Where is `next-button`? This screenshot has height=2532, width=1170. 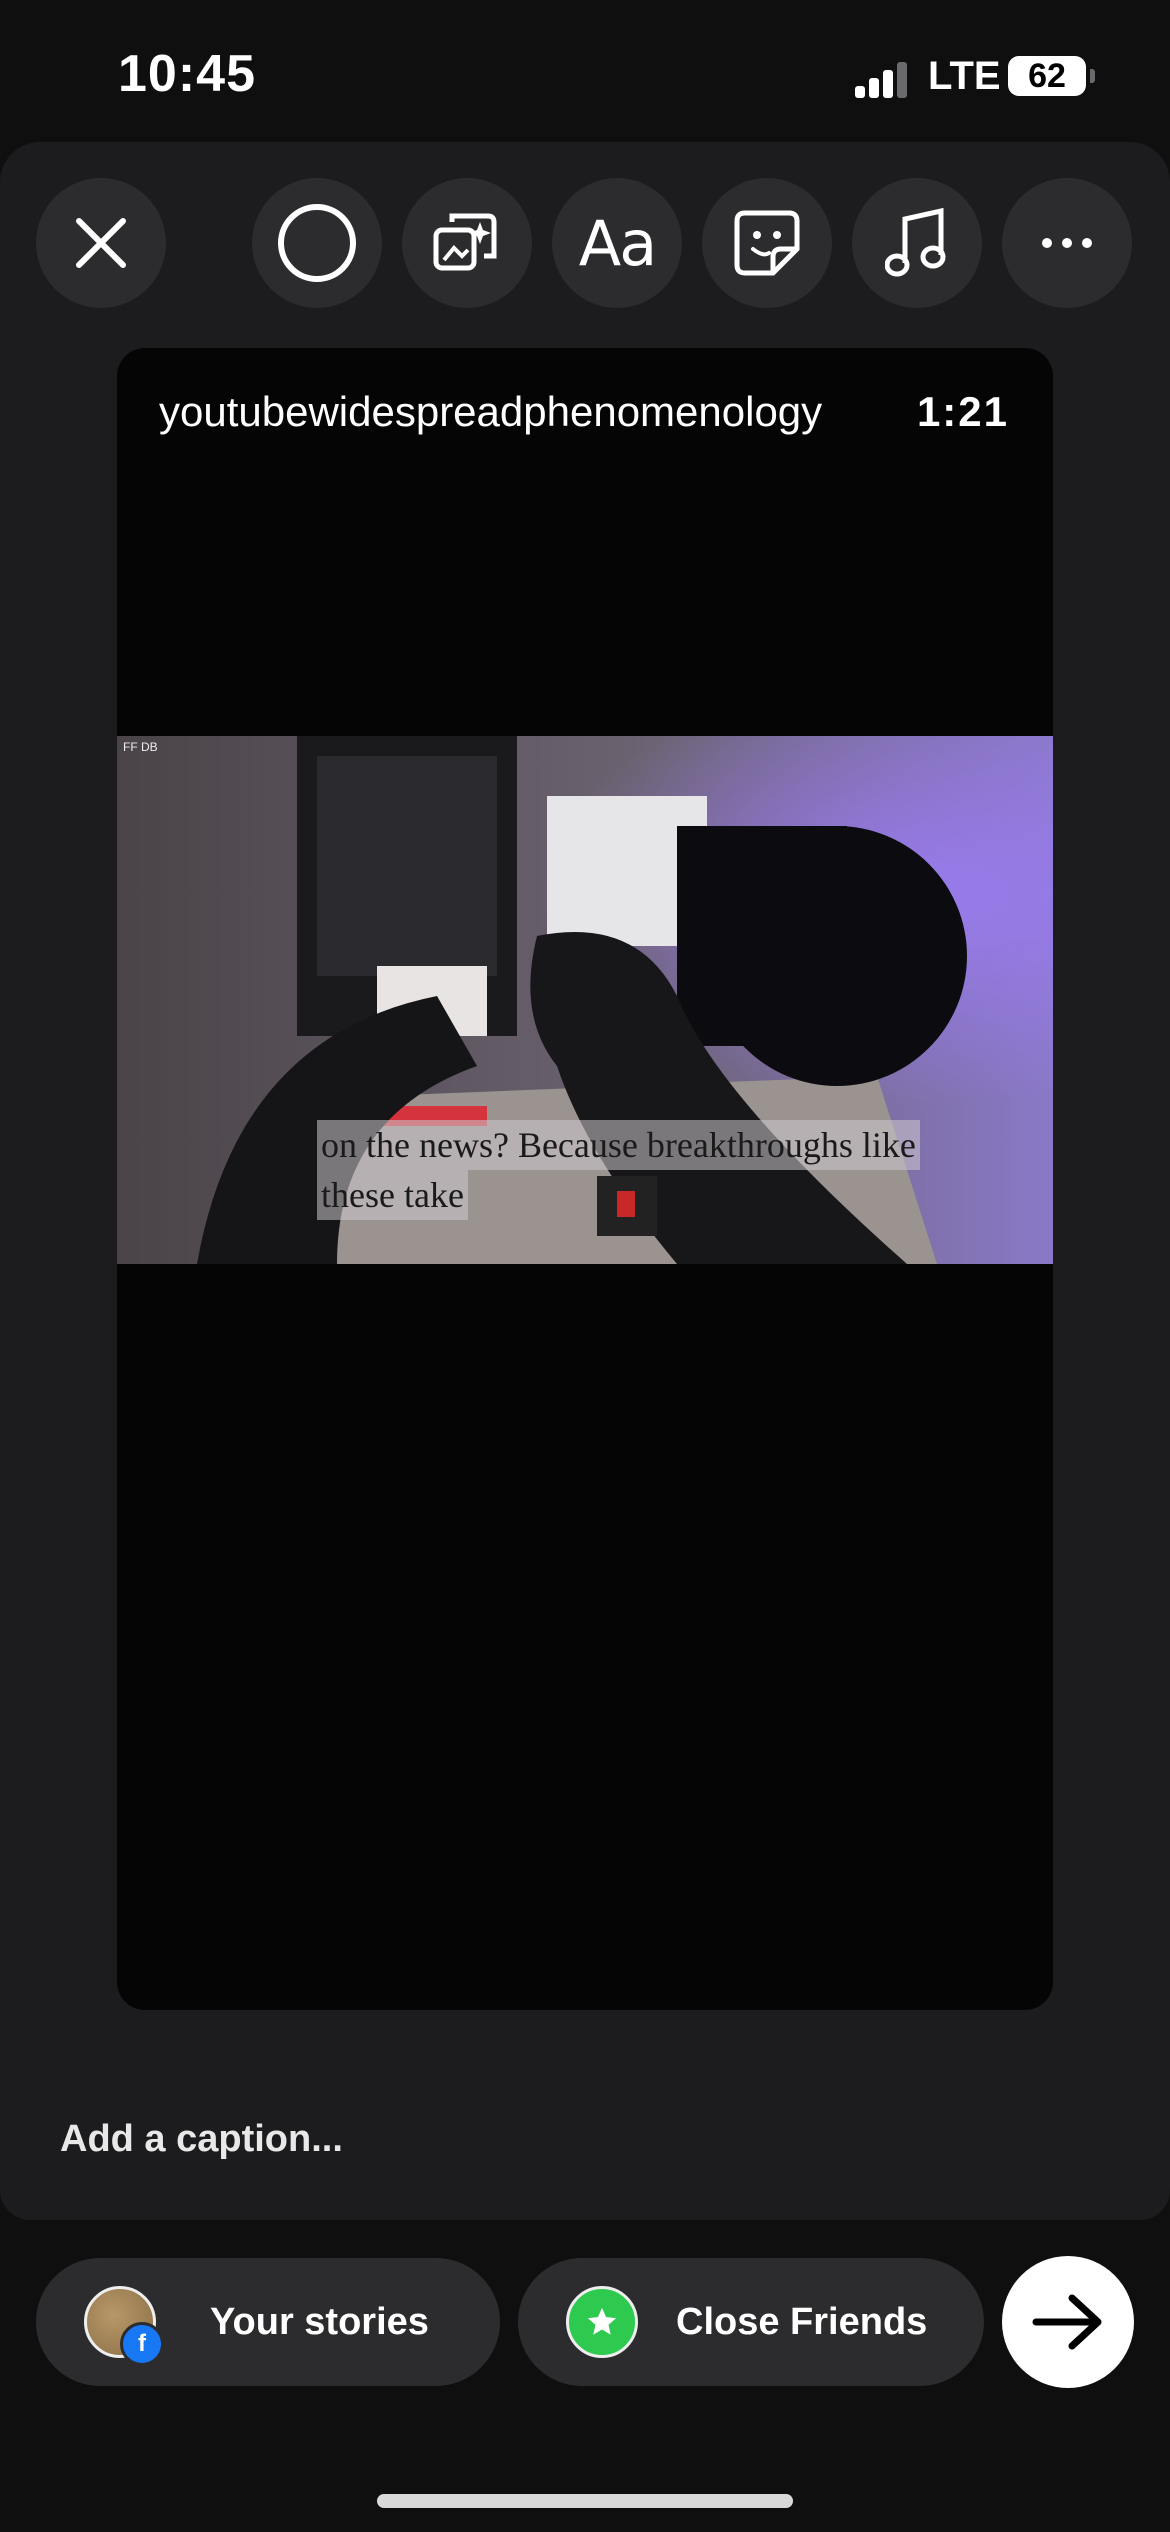
next-button is located at coordinates (1068, 2322).